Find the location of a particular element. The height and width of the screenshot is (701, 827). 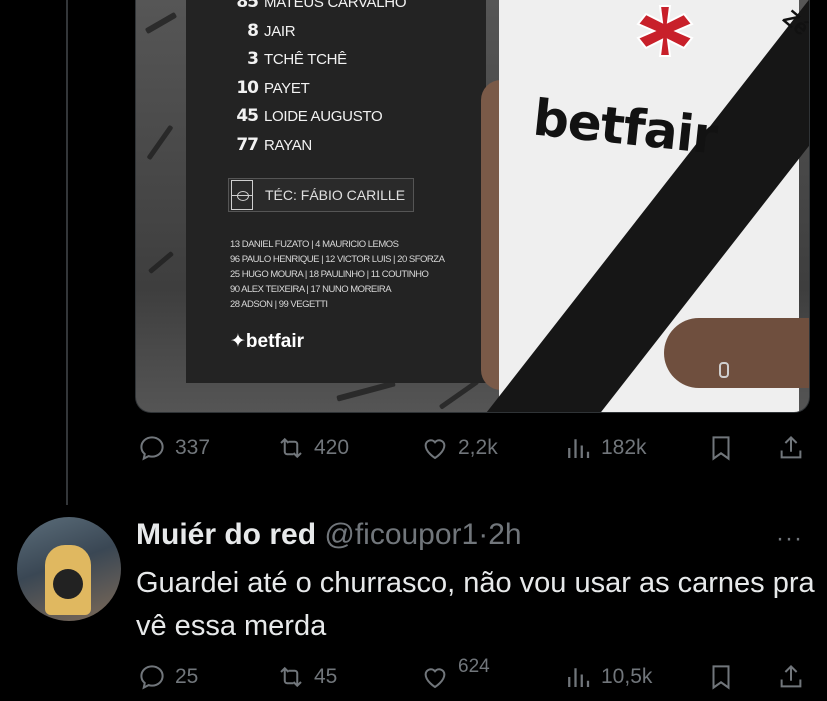

player-name: TCHÊ TCHÊ is located at coordinates (305, 59).